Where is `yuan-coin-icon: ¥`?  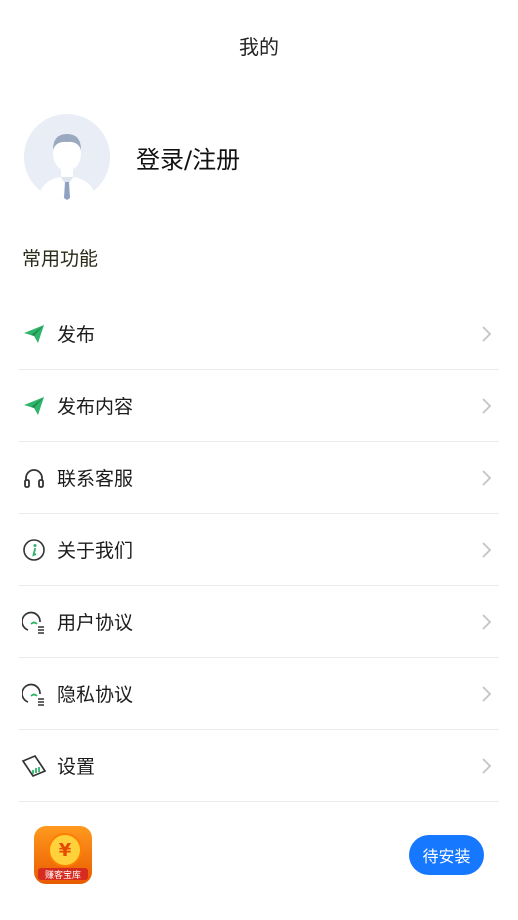
yuan-coin-icon: ¥ is located at coordinates (65, 850).